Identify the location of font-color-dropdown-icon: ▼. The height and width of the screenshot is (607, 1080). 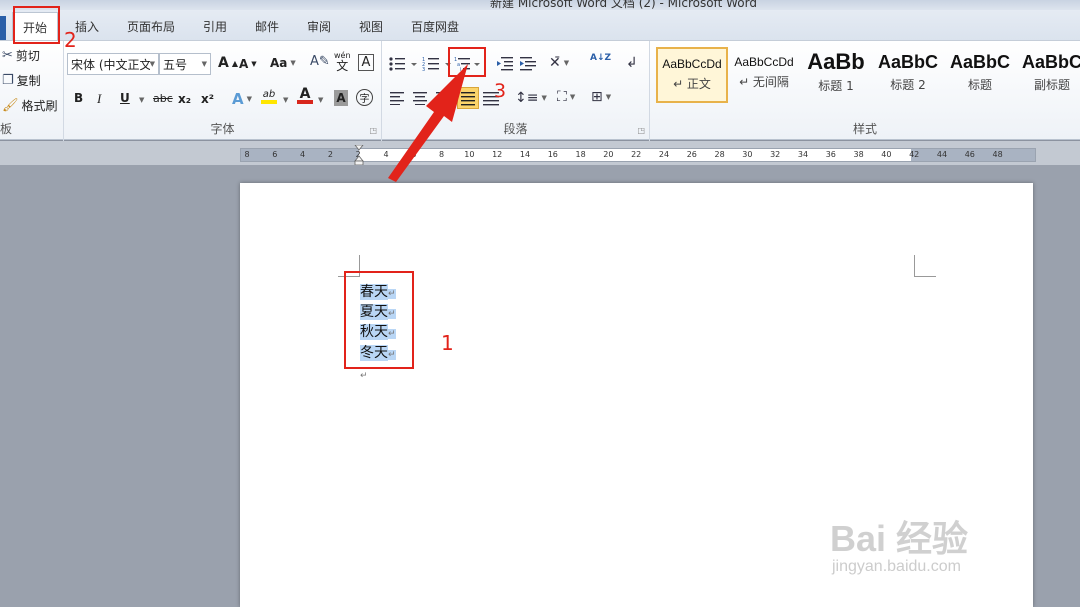
(320, 100).